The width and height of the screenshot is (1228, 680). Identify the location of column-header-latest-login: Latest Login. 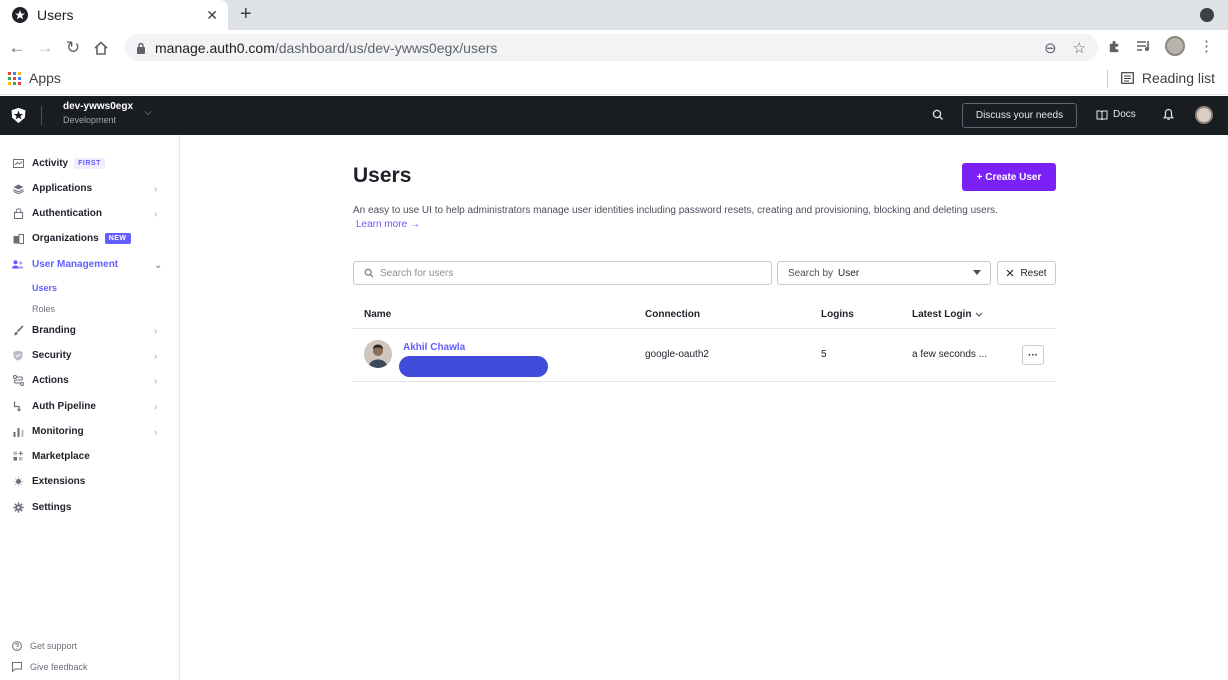
(947, 314).